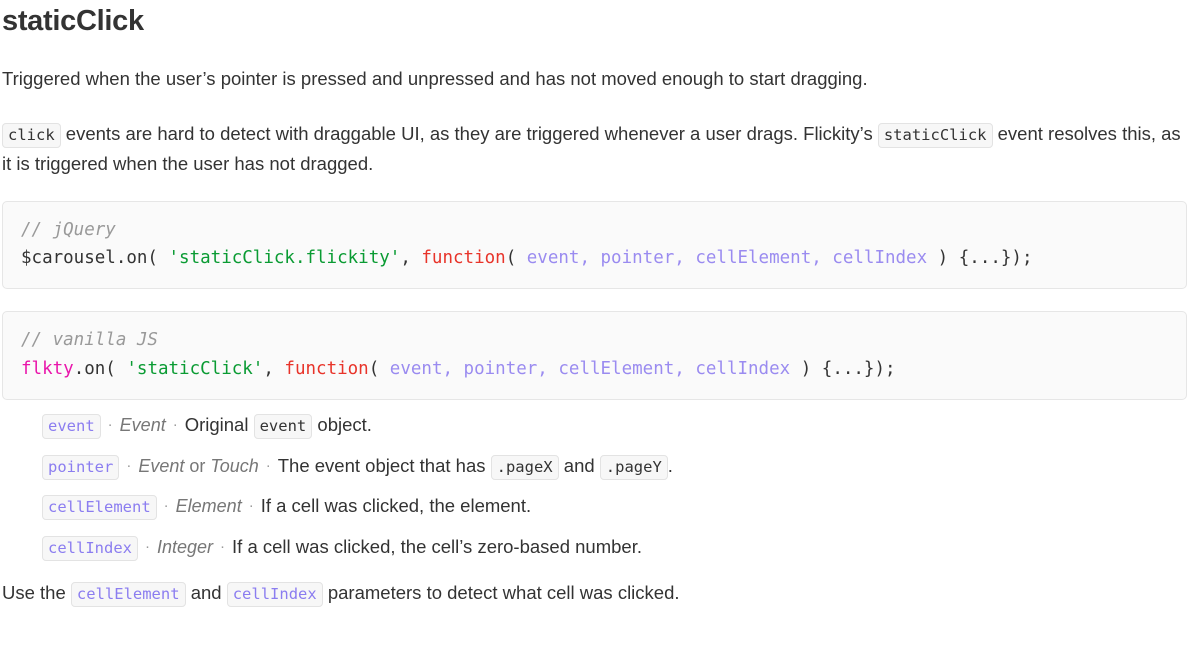 This screenshot has width=1197, height=661. Describe the element at coordinates (396, 506) in the screenshot. I see `param-desc-text: If a cell was clicked, the element.` at that location.